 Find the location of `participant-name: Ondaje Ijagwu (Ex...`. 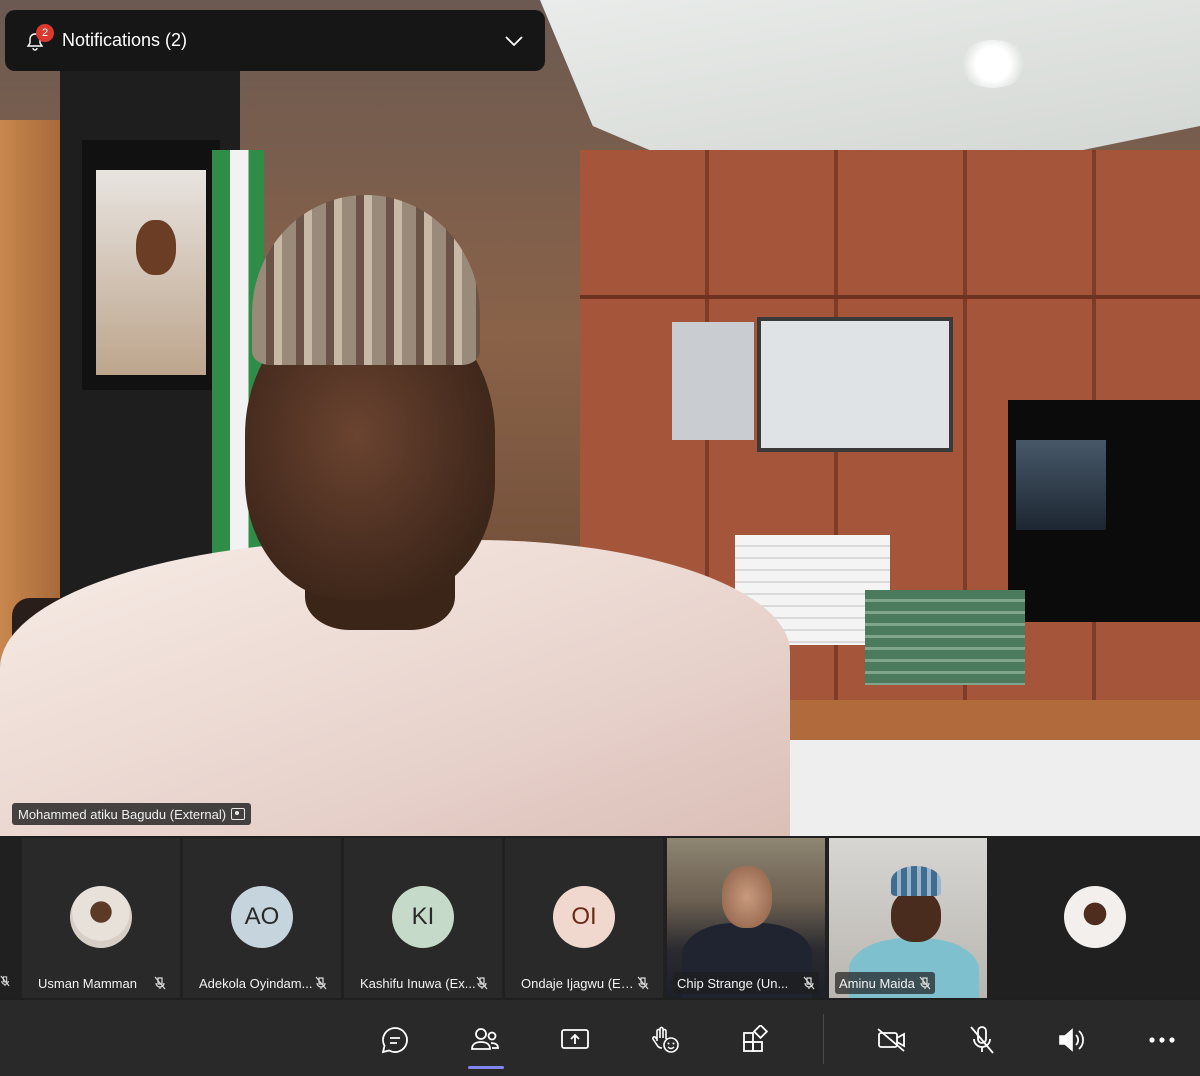

participant-name: Ondaje Ijagwu (Ex... is located at coordinates (579, 983).